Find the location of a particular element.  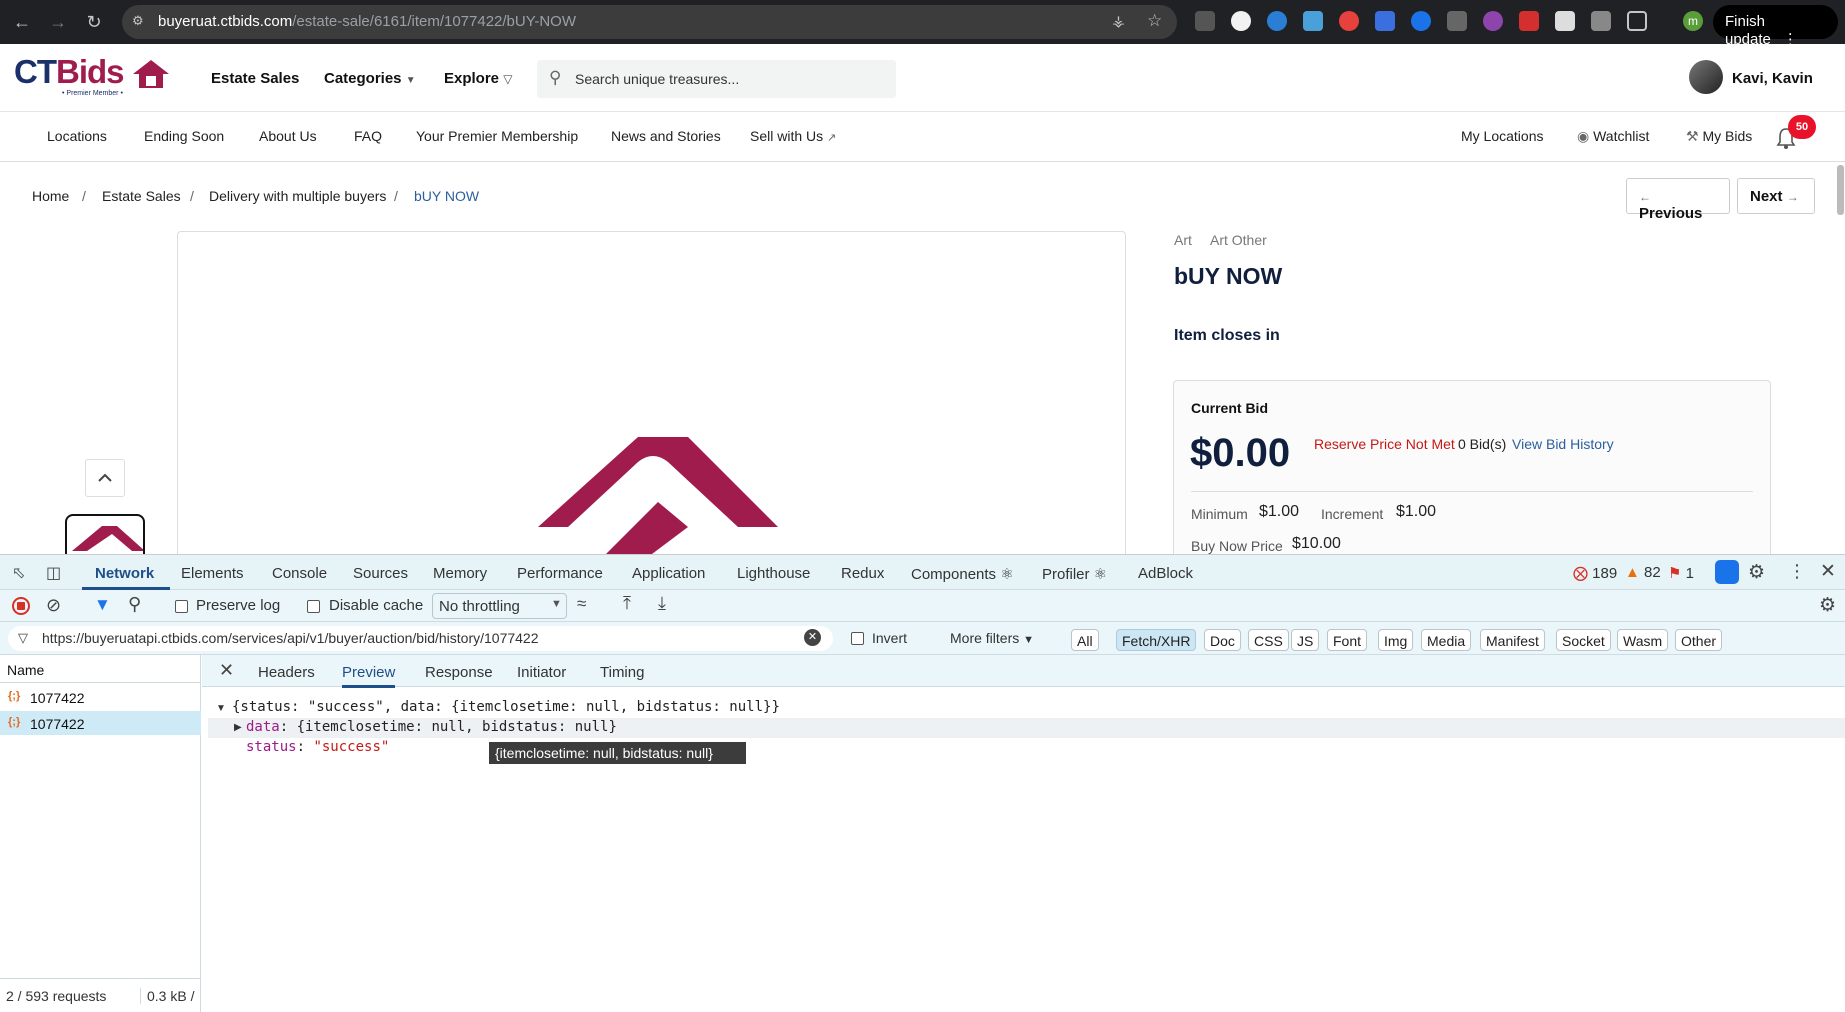

tab-application: Application is located at coordinates (668, 573).